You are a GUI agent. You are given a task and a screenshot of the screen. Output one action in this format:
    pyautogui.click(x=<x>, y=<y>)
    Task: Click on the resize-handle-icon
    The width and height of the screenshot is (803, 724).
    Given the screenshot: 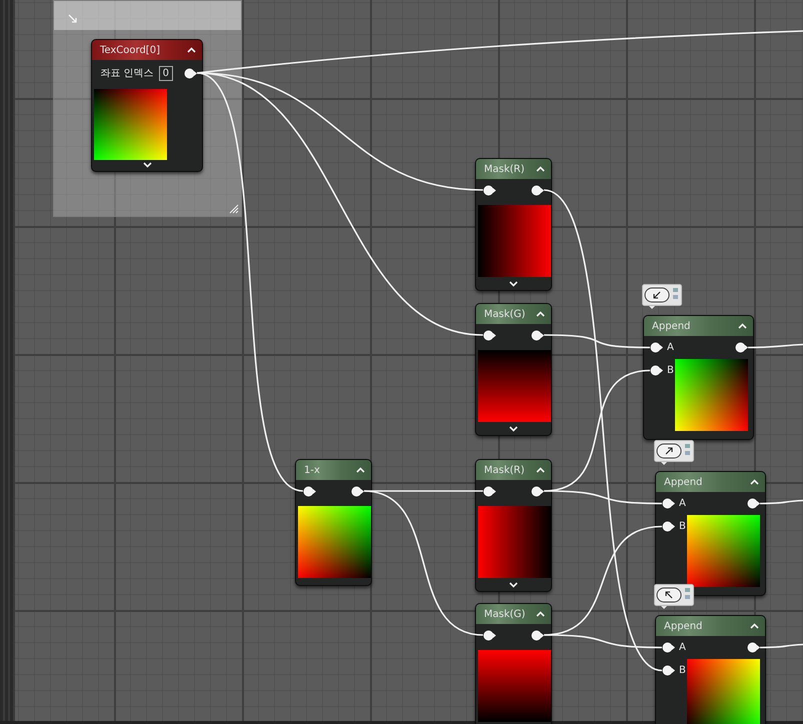 What is the action you would take?
    pyautogui.click(x=234, y=209)
    